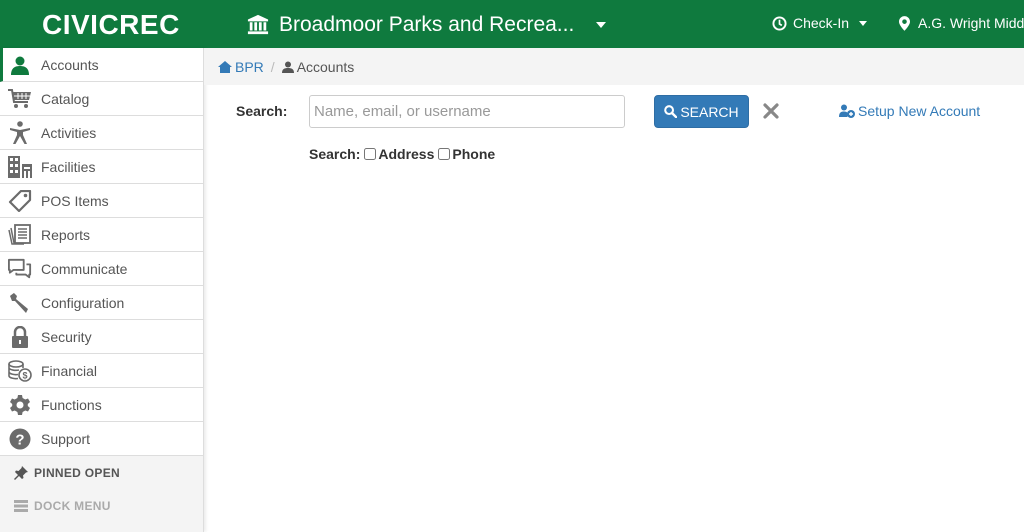  I want to click on add-user-icon, so click(847, 111).